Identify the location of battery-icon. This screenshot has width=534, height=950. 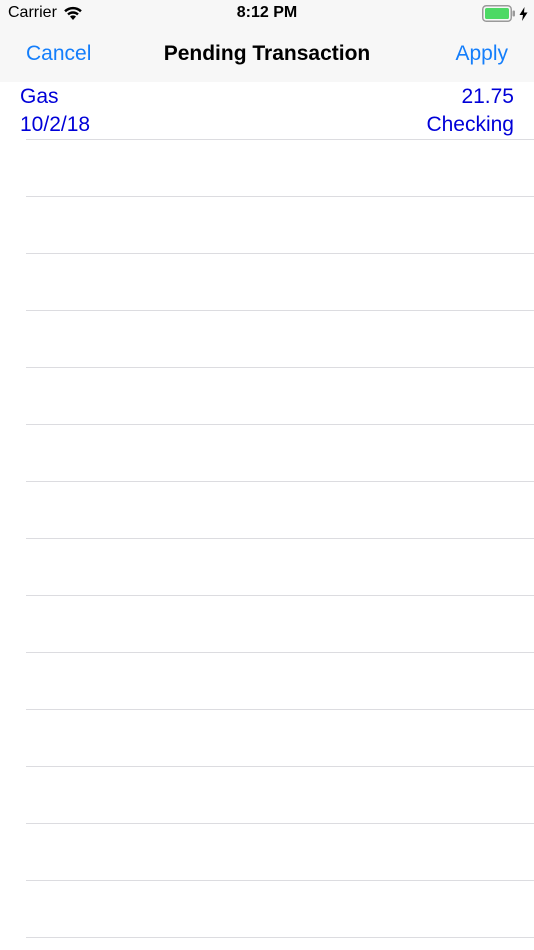
(499, 13).